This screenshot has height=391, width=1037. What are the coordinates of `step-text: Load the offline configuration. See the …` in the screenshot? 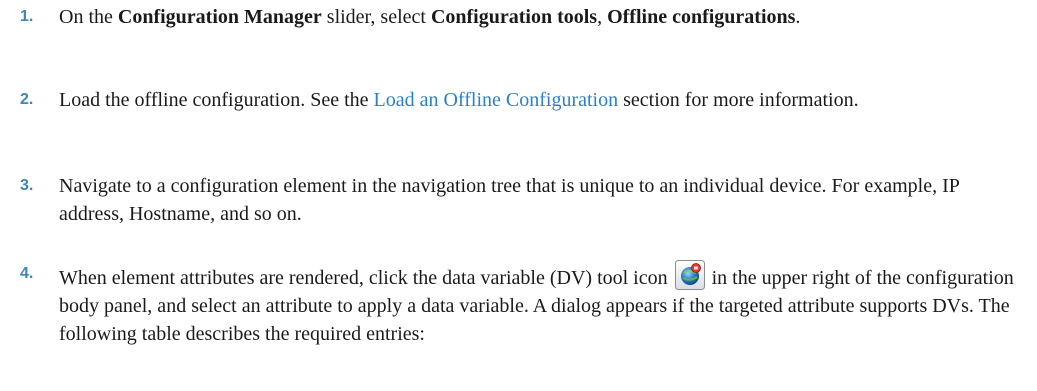 It's located at (459, 100).